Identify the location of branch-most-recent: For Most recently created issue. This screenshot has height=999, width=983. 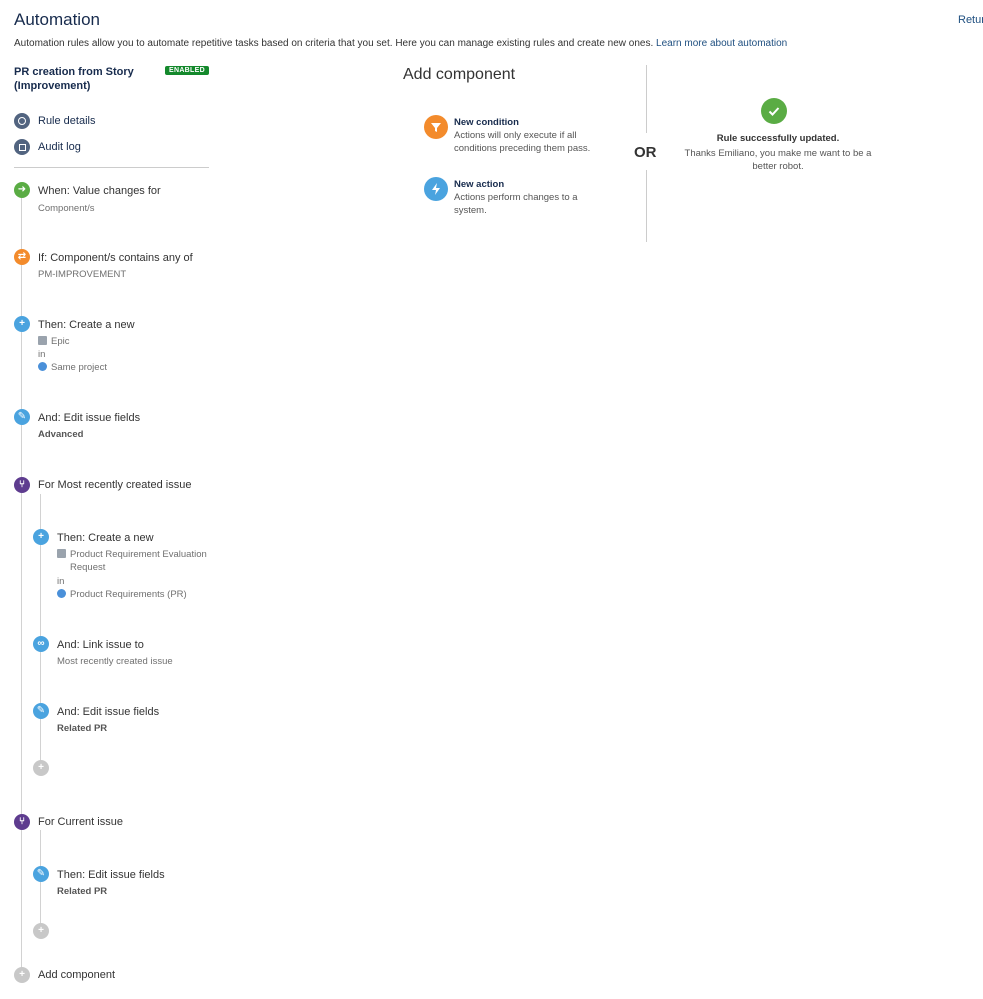
(114, 485).